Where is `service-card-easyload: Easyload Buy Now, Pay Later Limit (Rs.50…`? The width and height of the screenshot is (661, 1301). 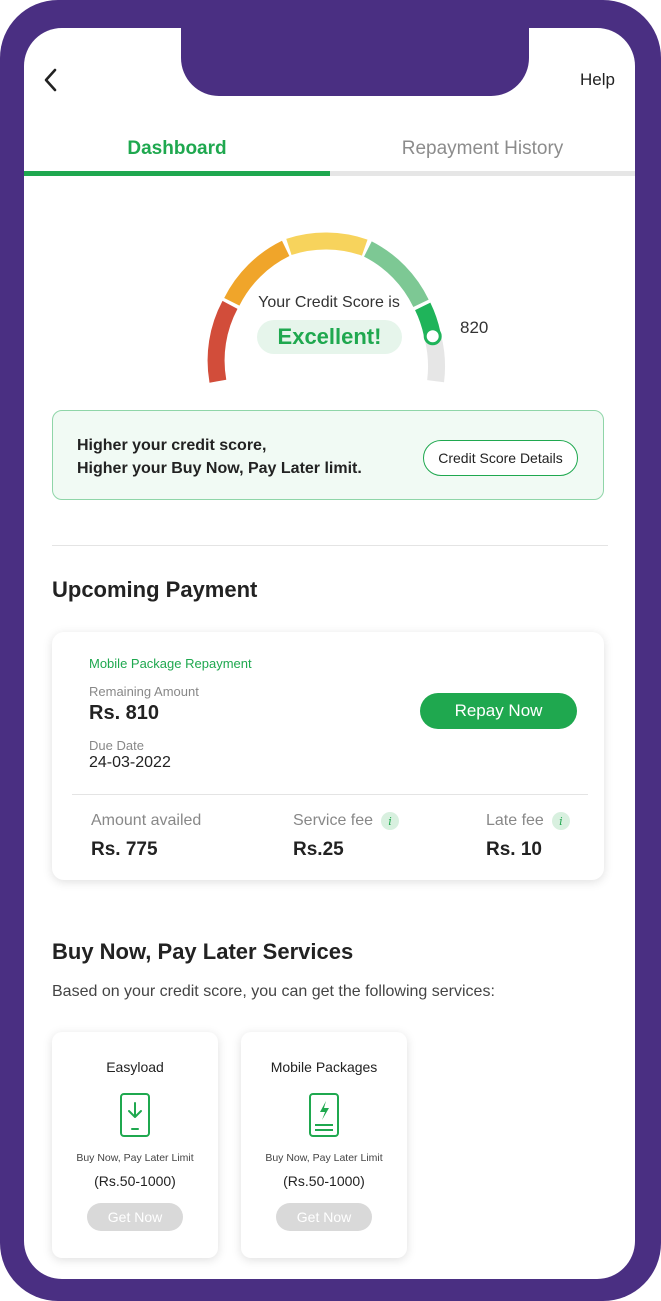
service-card-easyload: Easyload Buy Now, Pay Later Limit (Rs.50… is located at coordinates (135, 1145).